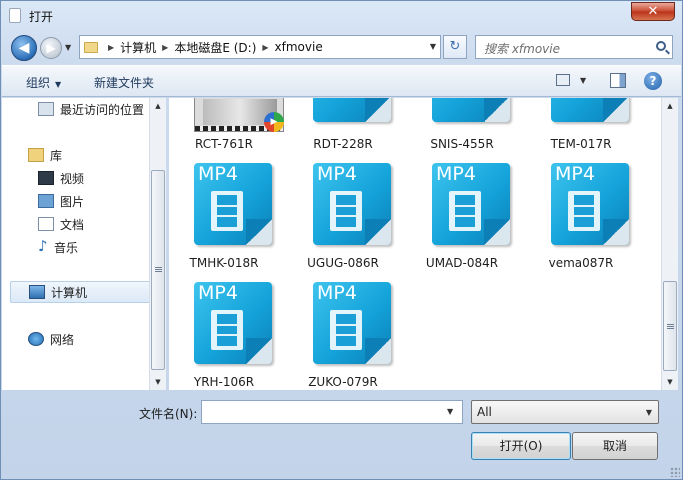 This screenshot has height=480, width=683. I want to click on cancel-button: 取消, so click(615, 446).